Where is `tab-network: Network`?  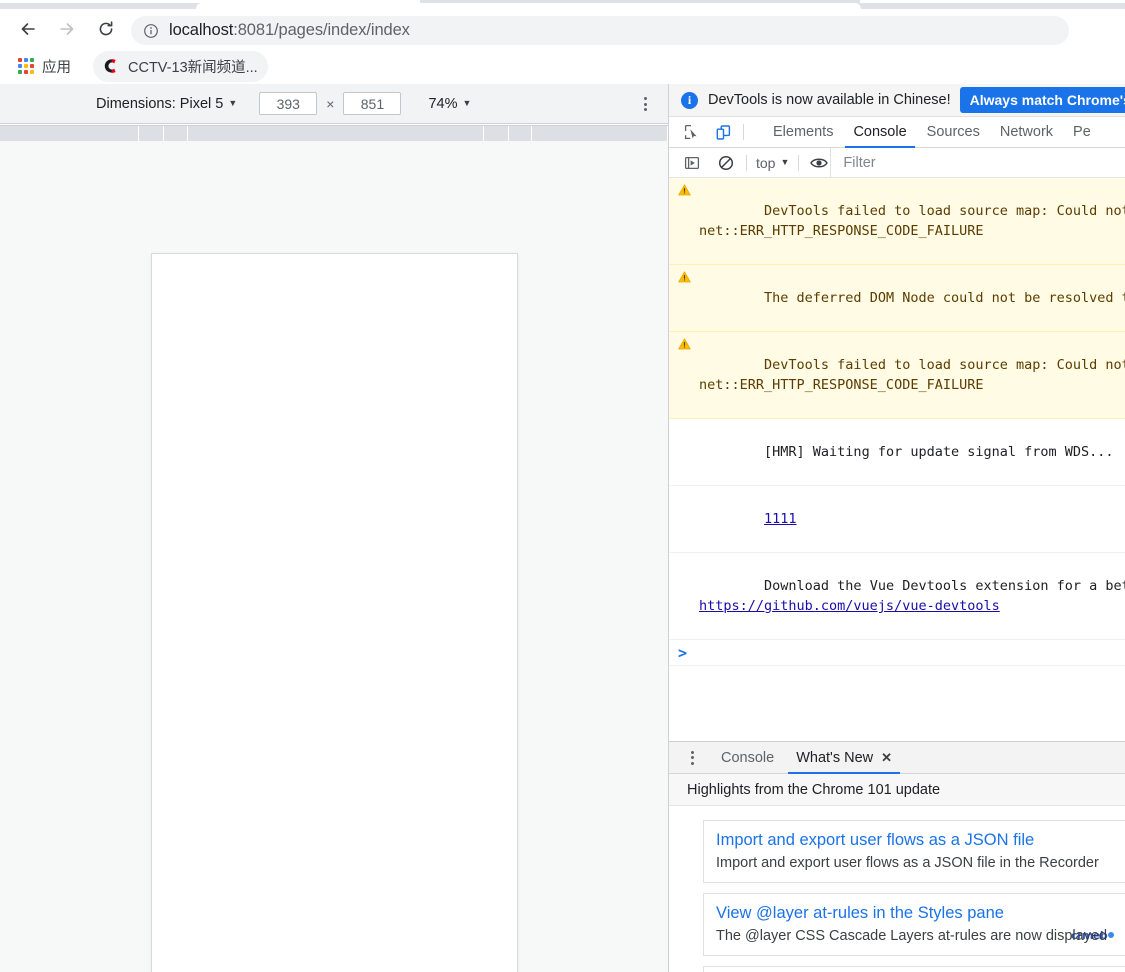 tab-network: Network is located at coordinates (1026, 132).